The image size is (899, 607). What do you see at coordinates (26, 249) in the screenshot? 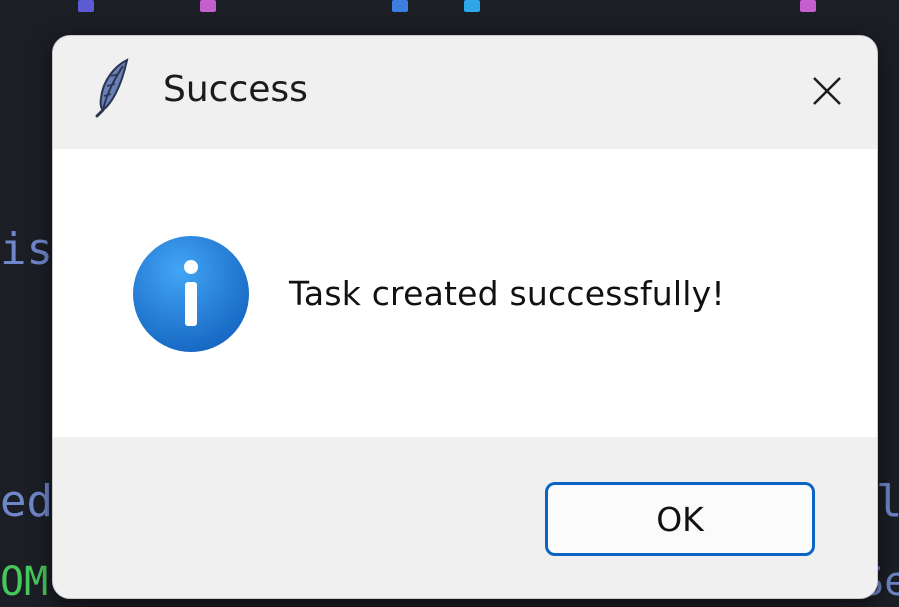
I see `background-text: is` at bounding box center [26, 249].